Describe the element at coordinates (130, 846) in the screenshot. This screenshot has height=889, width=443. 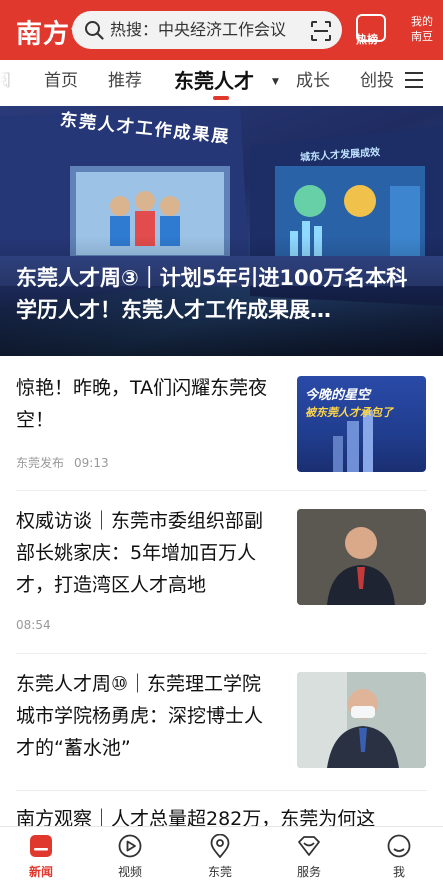
I see `video-icon` at that location.